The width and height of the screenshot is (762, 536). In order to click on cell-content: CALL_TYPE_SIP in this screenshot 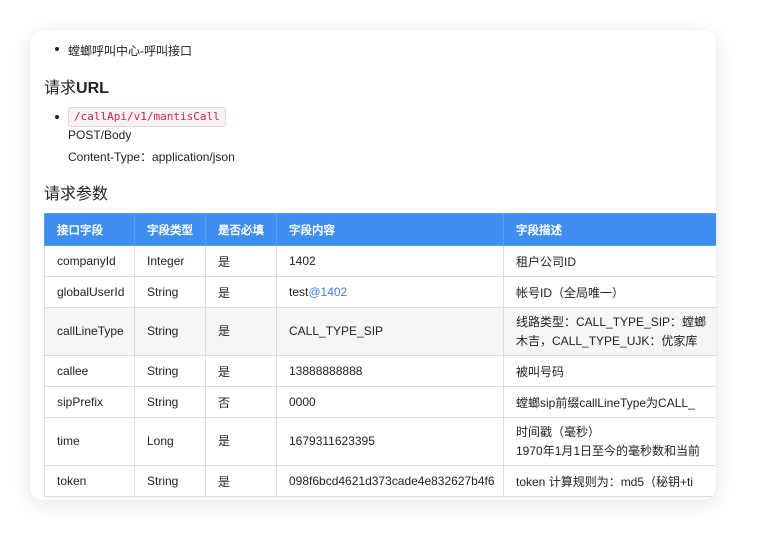, I will do `click(390, 331)`.